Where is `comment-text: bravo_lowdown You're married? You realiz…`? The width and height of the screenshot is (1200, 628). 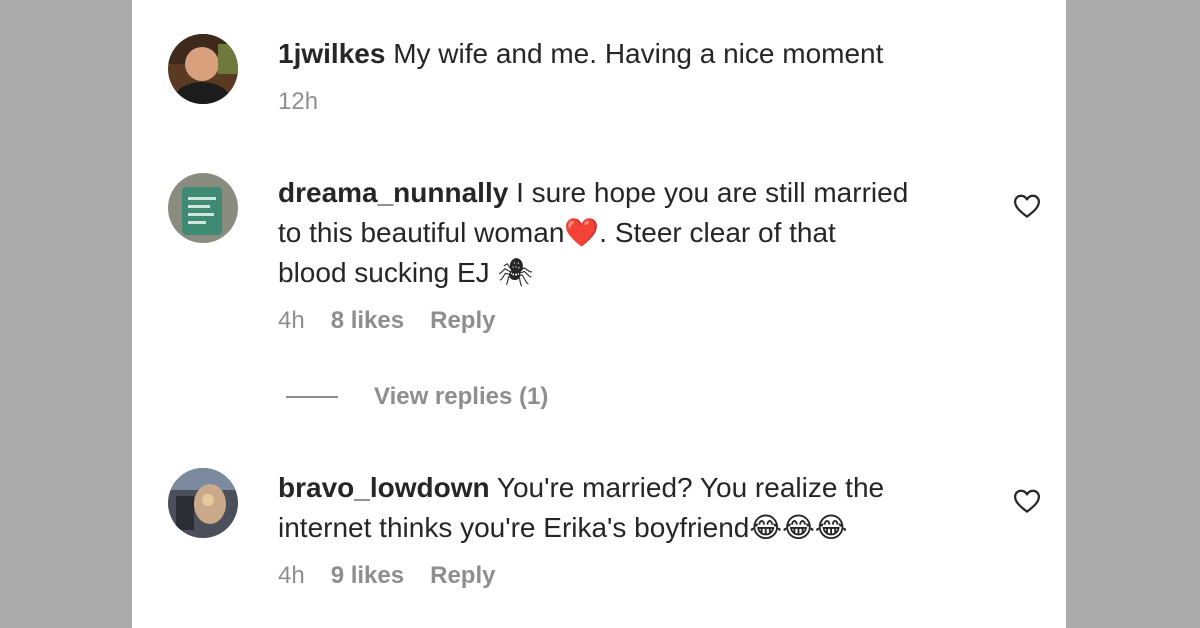
comment-text: bravo_lowdown You're married? You realiz… is located at coordinates (638, 508).